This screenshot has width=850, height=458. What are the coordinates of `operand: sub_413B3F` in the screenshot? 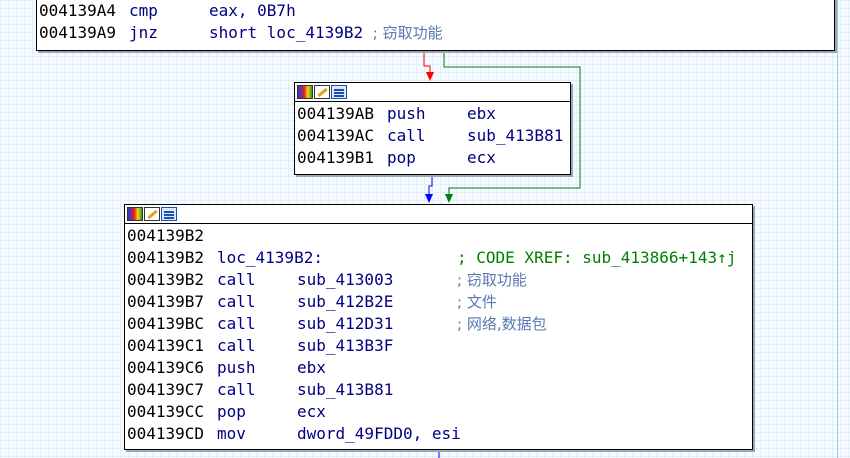 It's located at (345, 345).